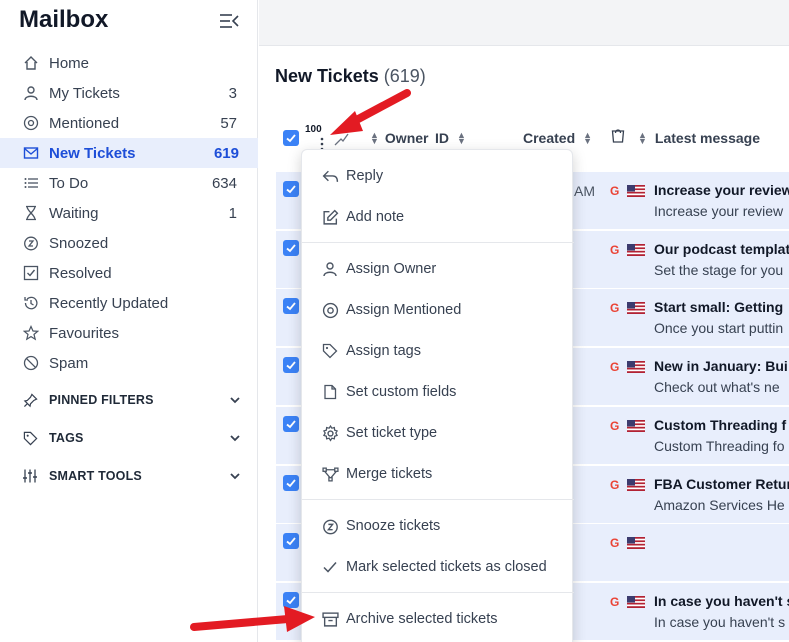  I want to click on menu-item-set-custom-fields: Set custom fields, so click(438, 392).